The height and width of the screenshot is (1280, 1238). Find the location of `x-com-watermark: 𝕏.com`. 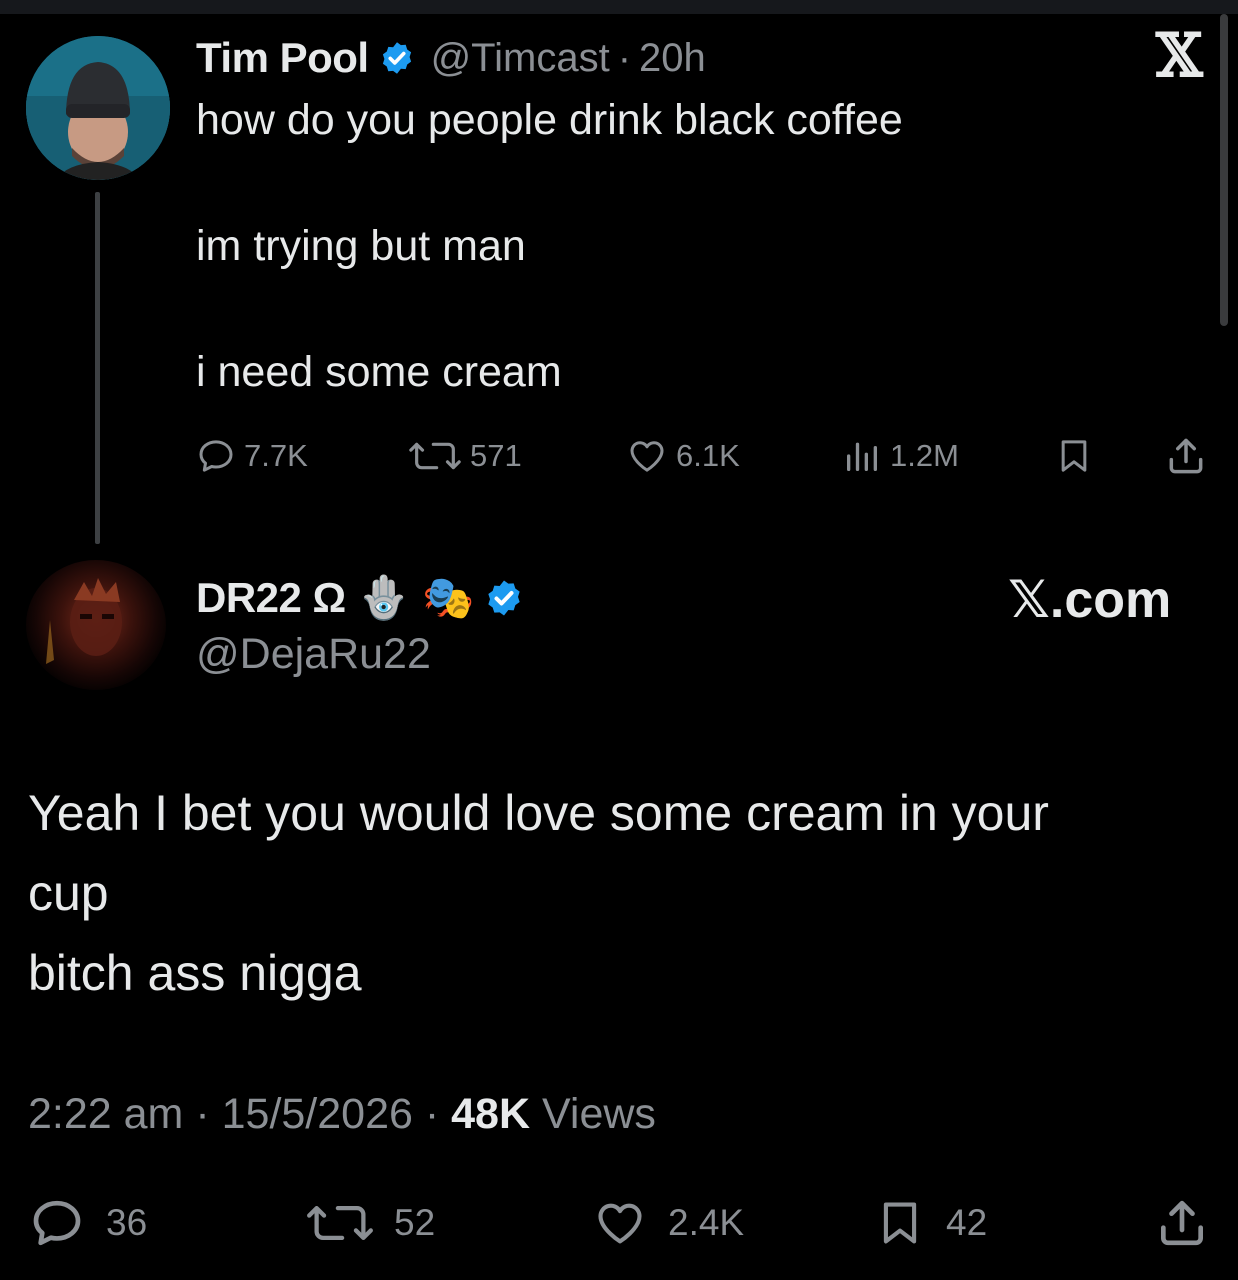

x-com-watermark: 𝕏.com is located at coordinates (1090, 600).